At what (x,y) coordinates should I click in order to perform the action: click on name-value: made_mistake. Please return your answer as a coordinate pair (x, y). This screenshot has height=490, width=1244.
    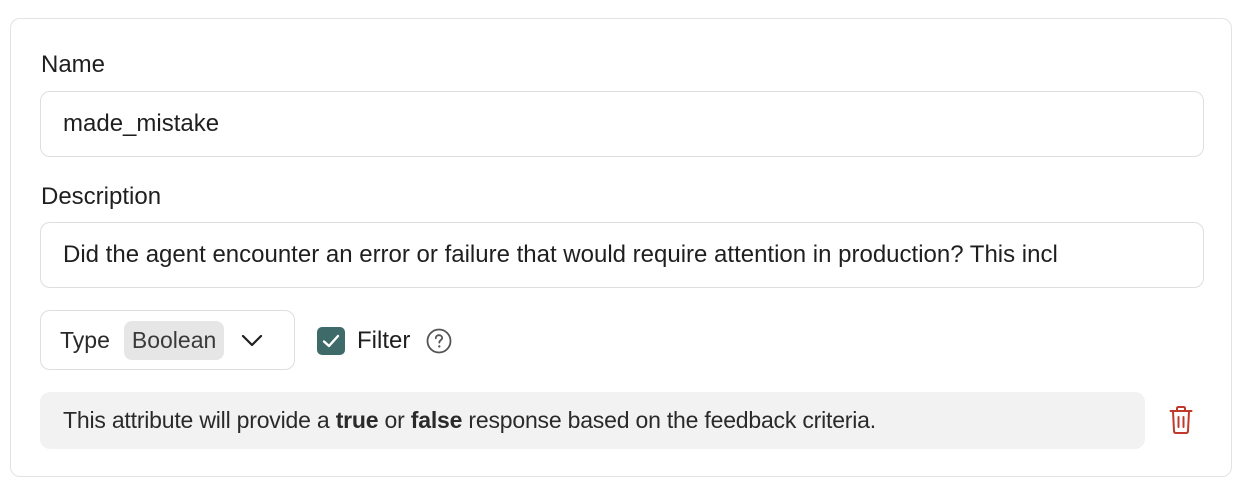
    Looking at the image, I should click on (141, 123).